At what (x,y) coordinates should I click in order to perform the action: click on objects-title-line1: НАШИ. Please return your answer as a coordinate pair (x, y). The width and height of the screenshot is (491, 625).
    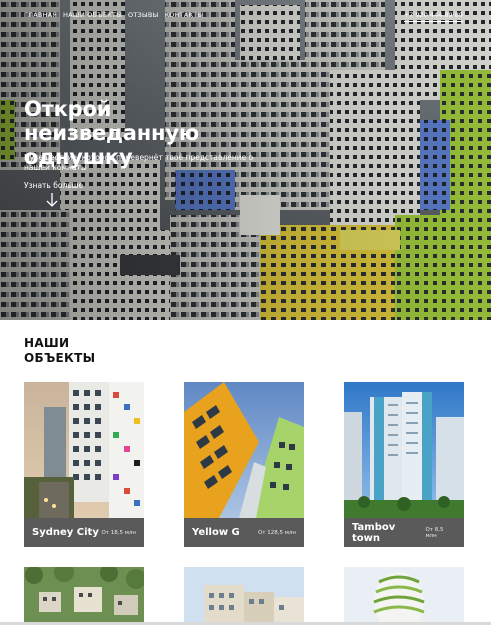
    Looking at the image, I should click on (47, 343).